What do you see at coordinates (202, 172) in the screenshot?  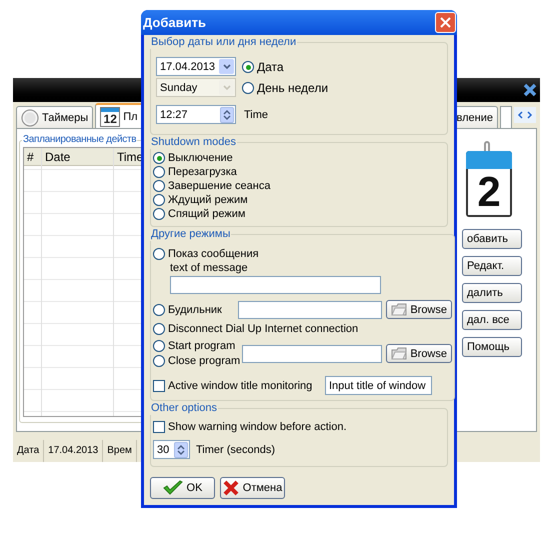 I see `radio-label: Перезагрузка` at bounding box center [202, 172].